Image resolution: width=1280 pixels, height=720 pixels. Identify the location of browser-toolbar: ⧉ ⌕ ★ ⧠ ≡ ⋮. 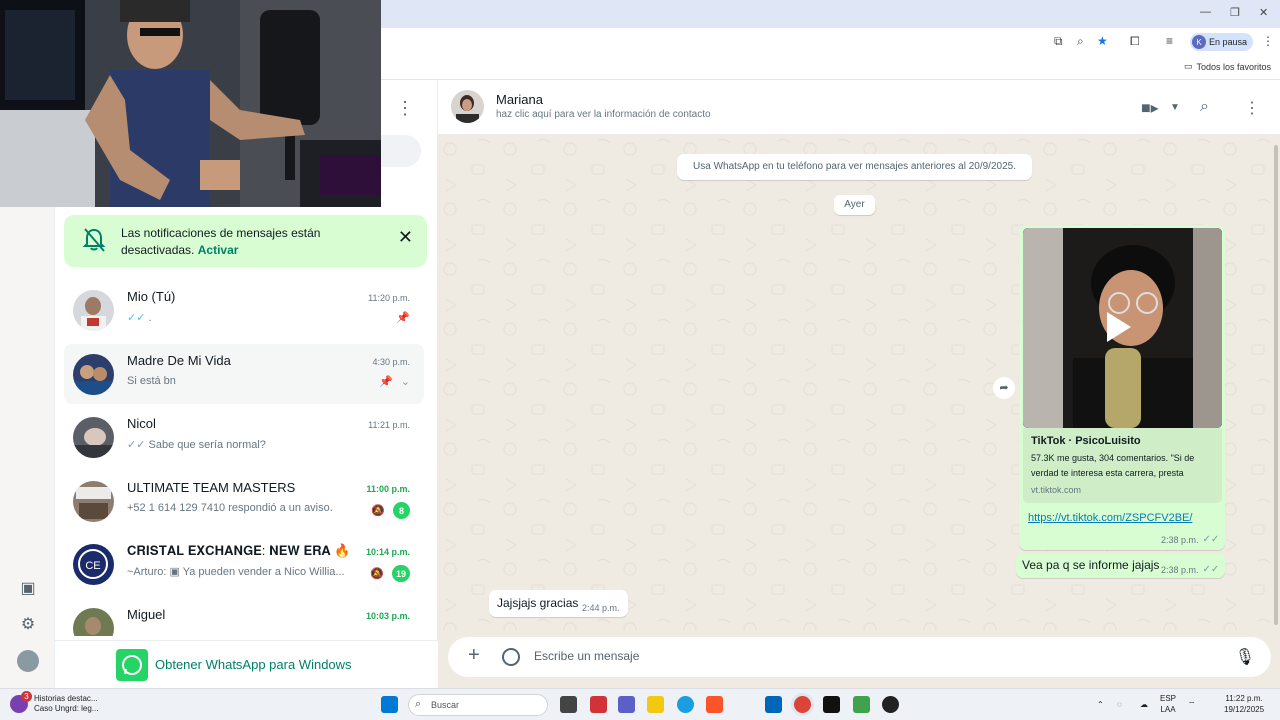
(830, 42).